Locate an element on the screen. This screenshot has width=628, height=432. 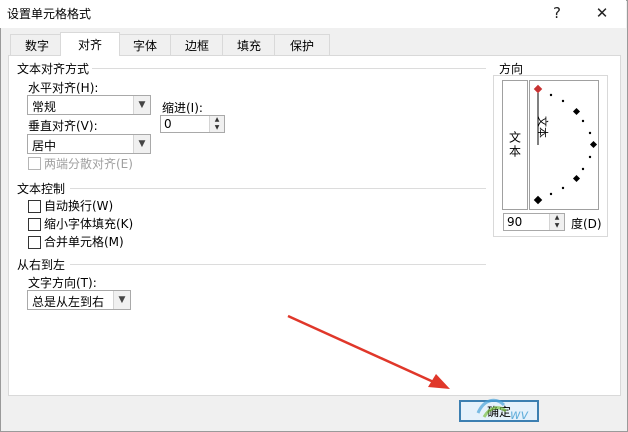
vertical-align-select: 居中 ▼ is located at coordinates (89, 144).